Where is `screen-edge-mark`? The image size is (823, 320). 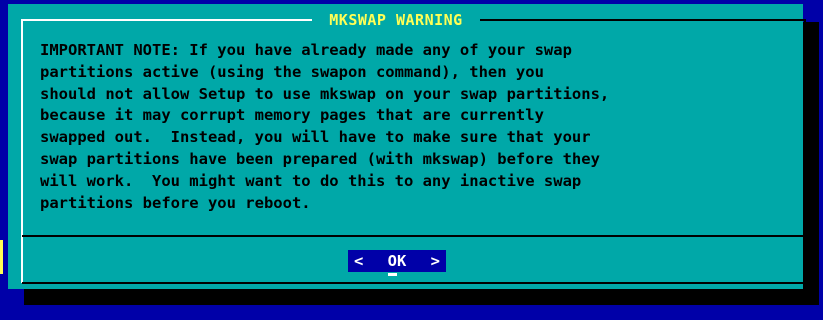
screen-edge-mark is located at coordinates (1, 257).